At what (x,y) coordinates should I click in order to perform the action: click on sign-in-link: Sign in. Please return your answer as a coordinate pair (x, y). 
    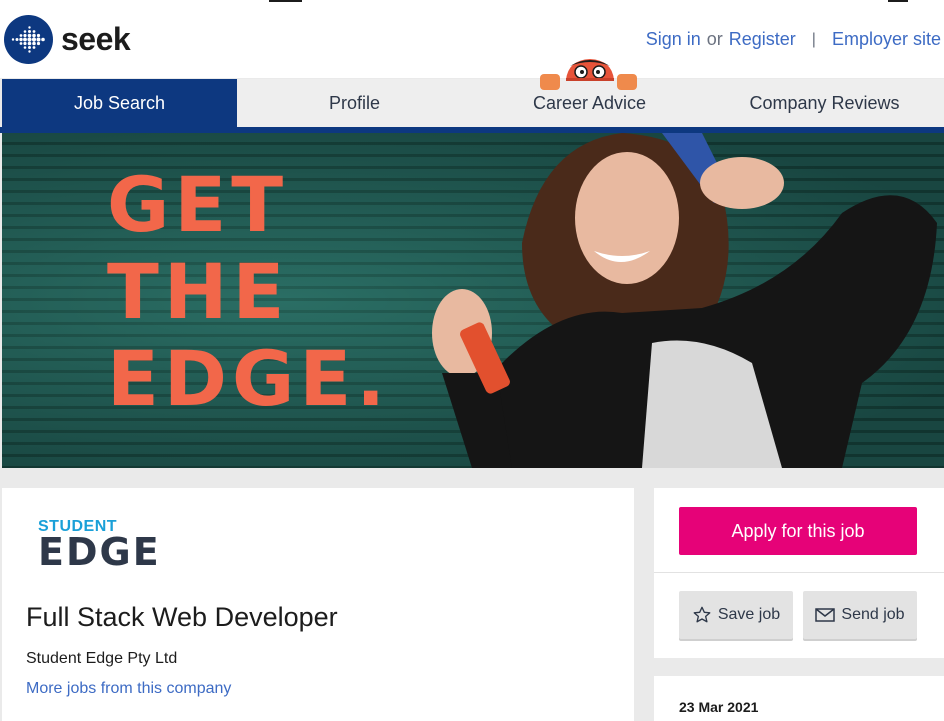
    Looking at the image, I should click on (673, 39).